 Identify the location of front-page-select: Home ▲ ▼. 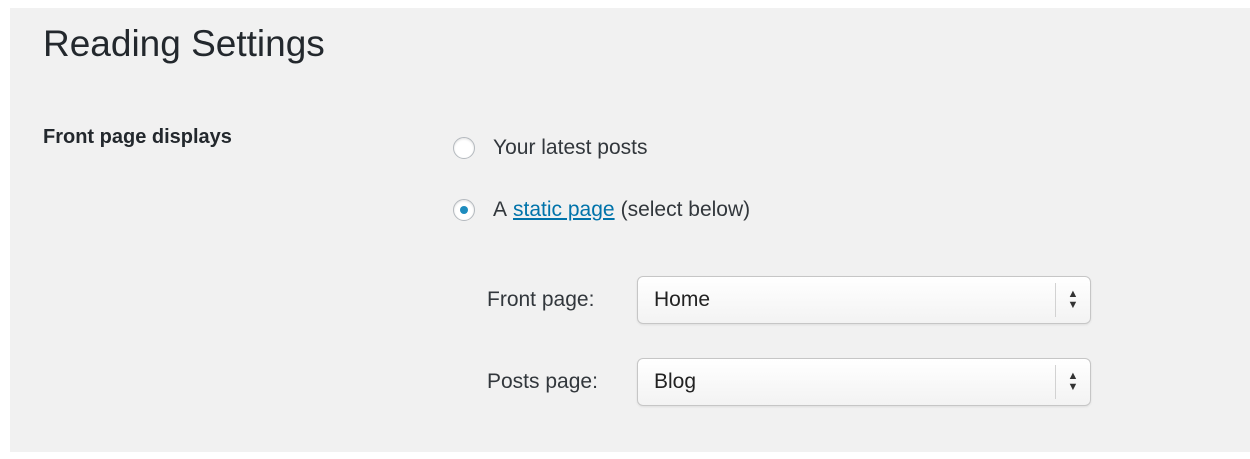
(864, 300).